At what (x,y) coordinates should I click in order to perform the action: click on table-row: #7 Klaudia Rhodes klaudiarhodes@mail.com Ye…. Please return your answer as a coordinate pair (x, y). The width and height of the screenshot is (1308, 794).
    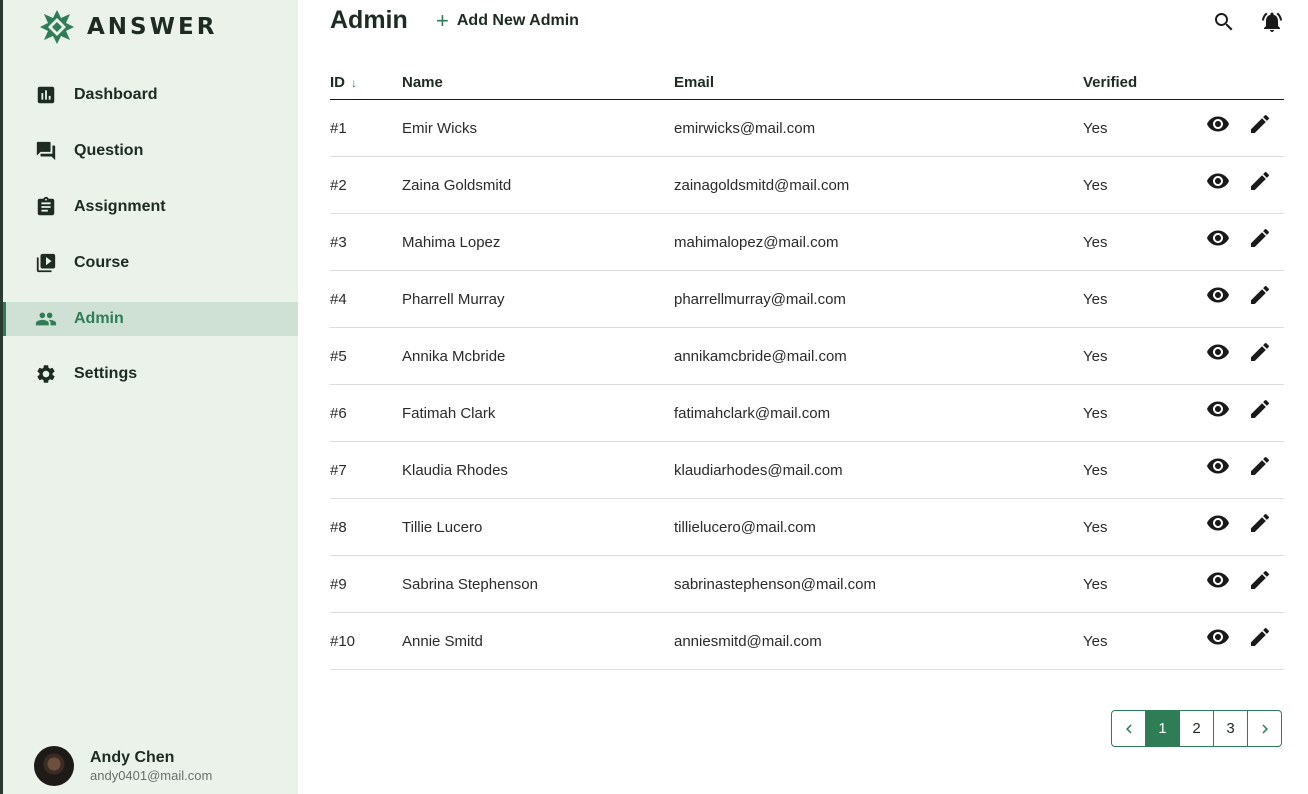
    Looking at the image, I should click on (807, 470).